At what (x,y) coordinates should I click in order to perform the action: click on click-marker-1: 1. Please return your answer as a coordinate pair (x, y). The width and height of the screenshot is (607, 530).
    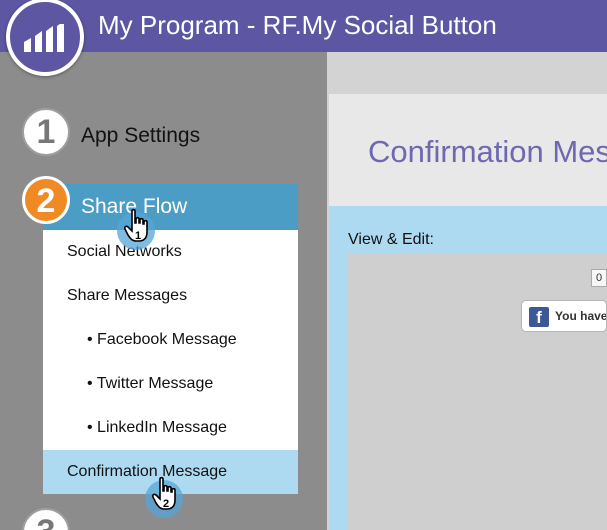
    Looking at the image, I should click on (141, 231).